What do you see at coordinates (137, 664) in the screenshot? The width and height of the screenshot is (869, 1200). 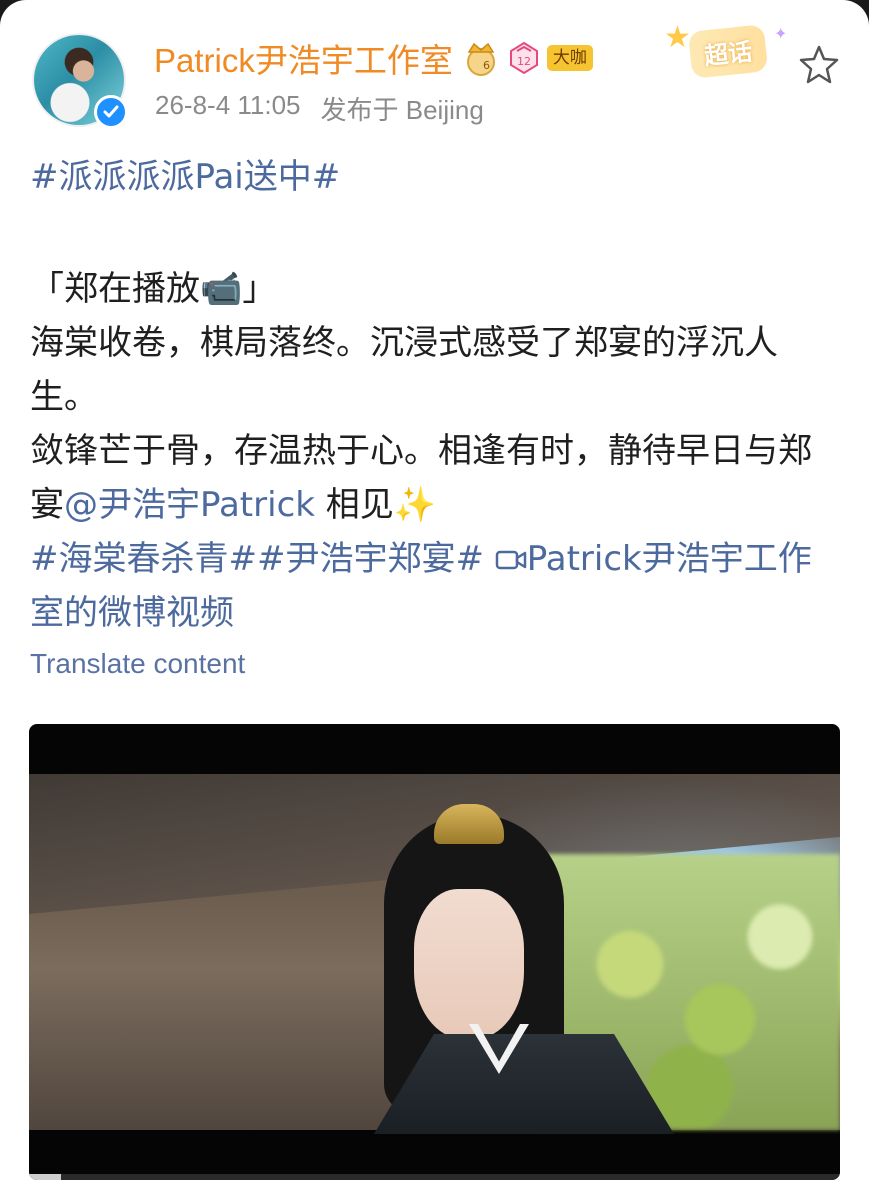 I see `translate-button: Translate content` at bounding box center [137, 664].